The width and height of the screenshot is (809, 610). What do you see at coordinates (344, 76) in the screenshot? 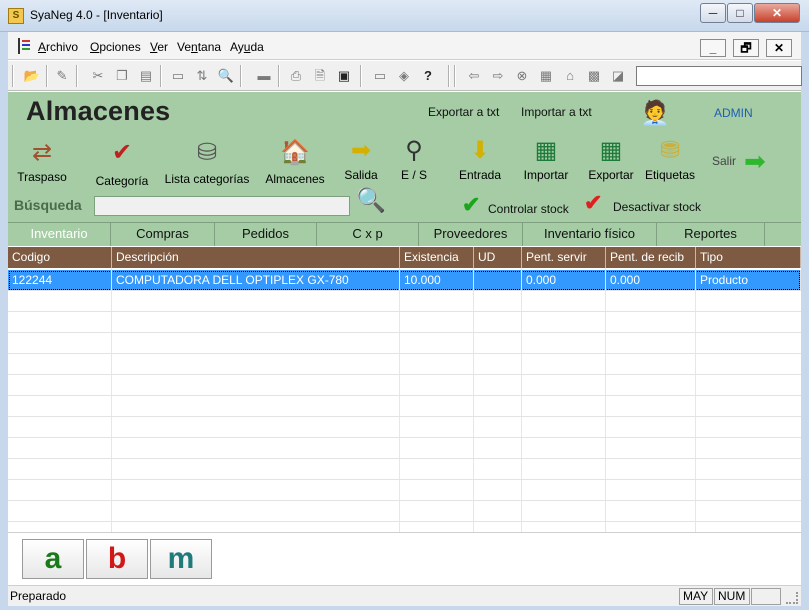
I see `page-icon: ▣` at bounding box center [344, 76].